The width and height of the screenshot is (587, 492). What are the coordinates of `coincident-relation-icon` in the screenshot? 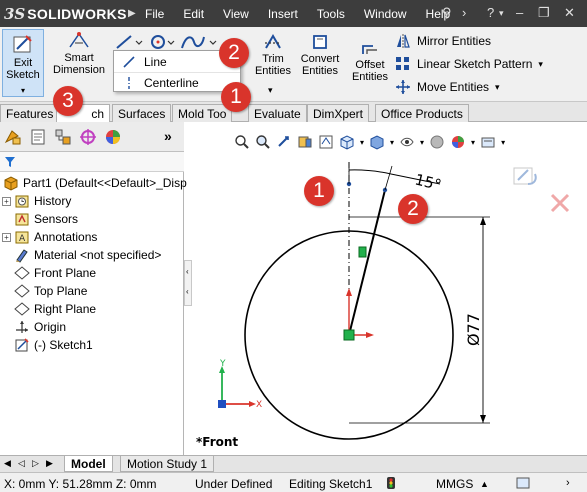 It's located at (349, 335).